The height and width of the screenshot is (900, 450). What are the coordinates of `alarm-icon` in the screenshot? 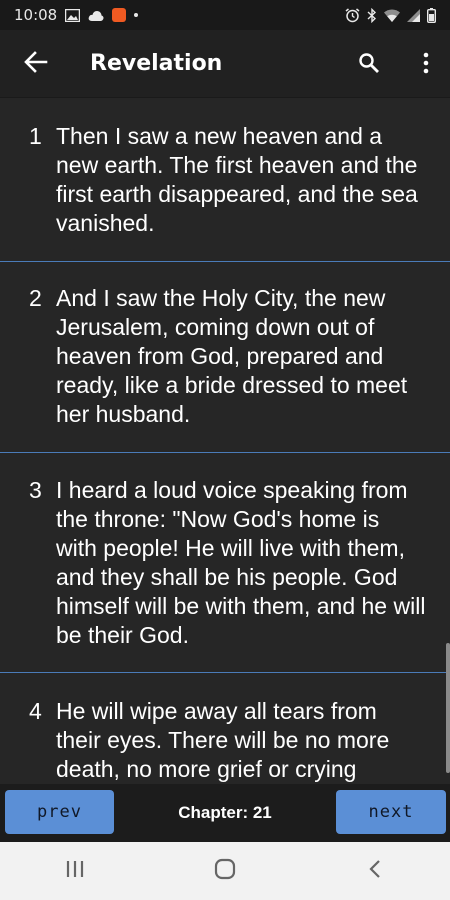 It's located at (352, 15).